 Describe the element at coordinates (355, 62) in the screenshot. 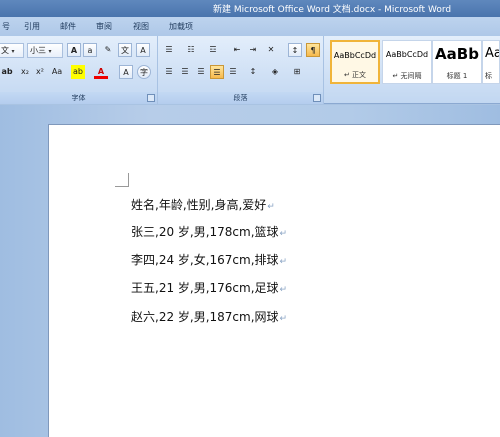

I see `style-normal: AaBbCcDd ↵ 正文` at that location.